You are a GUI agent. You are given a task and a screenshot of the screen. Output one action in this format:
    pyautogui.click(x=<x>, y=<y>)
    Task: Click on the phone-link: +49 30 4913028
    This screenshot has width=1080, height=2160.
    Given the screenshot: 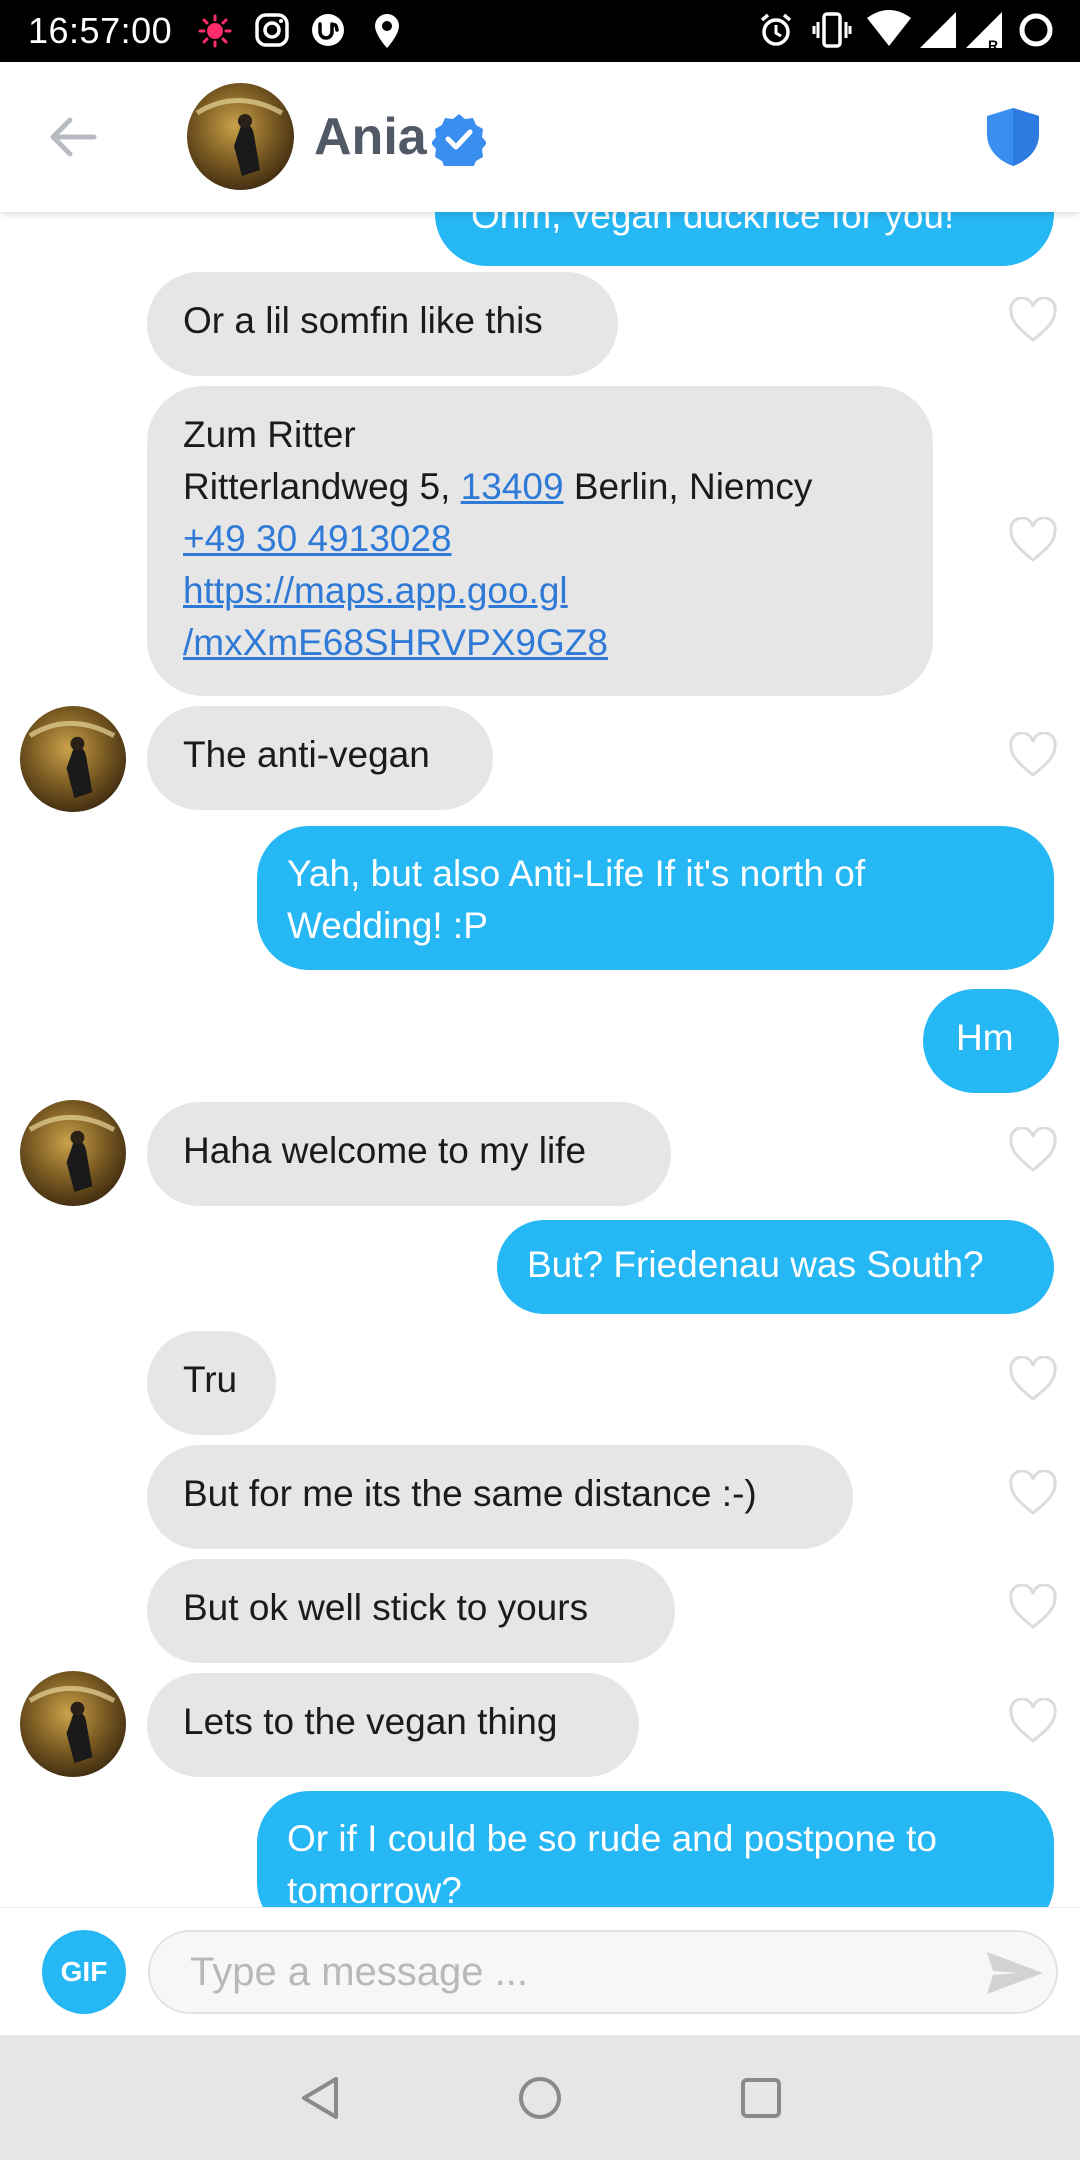 What is the action you would take?
    pyautogui.click(x=317, y=538)
    